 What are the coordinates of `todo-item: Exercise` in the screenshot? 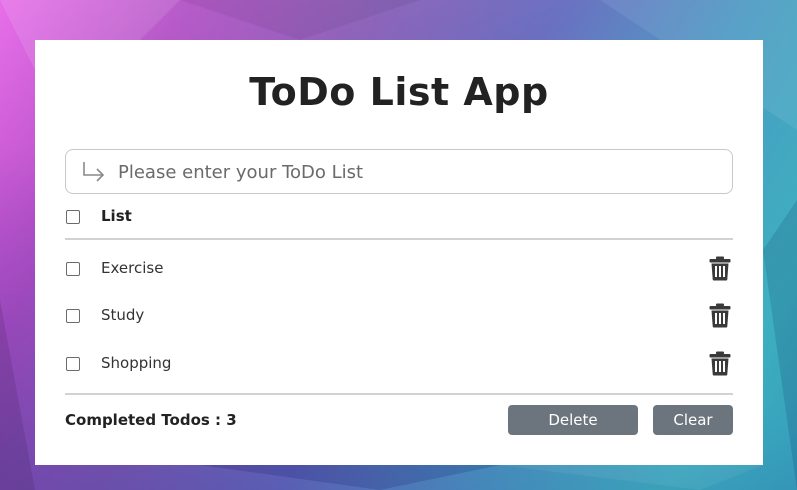 It's located at (399, 269).